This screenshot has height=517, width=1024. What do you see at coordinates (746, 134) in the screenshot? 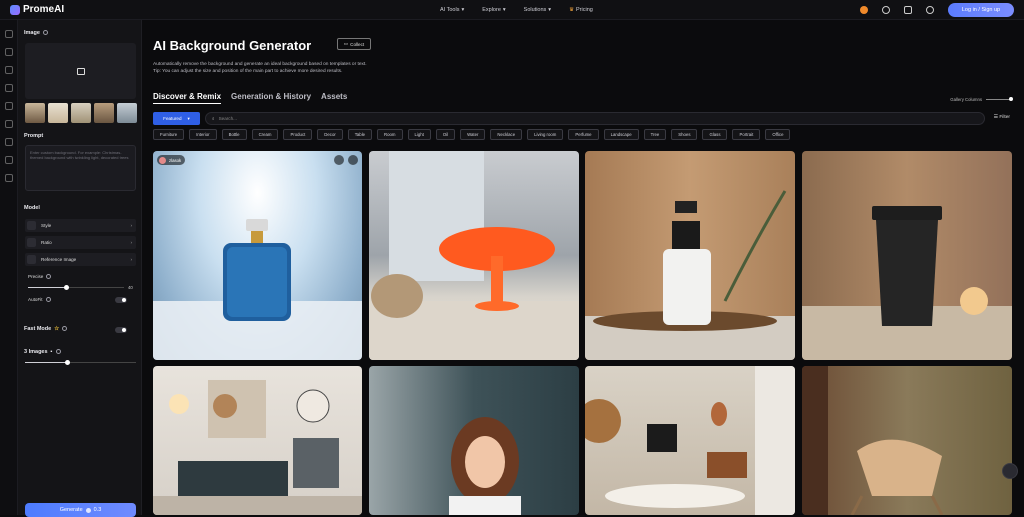
I see `chip-portrait: Portrait` at bounding box center [746, 134].